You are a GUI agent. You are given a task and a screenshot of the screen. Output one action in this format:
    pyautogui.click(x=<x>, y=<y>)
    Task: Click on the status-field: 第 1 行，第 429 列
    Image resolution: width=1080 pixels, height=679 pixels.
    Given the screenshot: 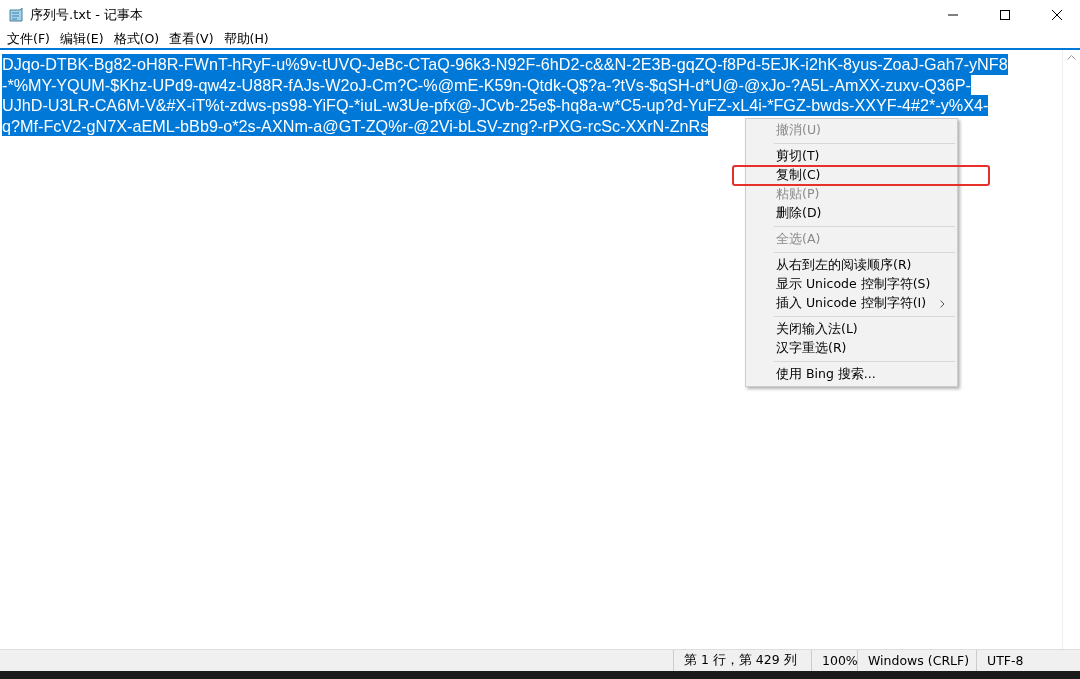 What is the action you would take?
    pyautogui.click(x=742, y=660)
    